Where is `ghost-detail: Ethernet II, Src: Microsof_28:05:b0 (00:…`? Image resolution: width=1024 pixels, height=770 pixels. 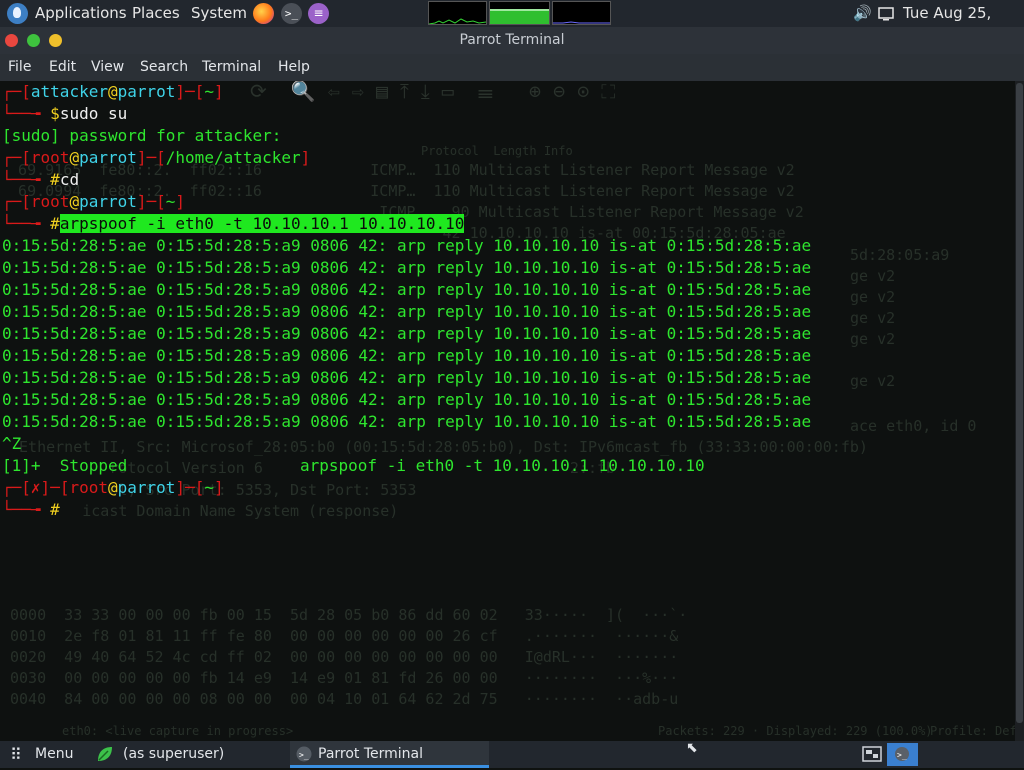
ghost-detail: Ethernet II, Src: Microsof_28:05:b0 (00:… is located at coordinates (439, 447).